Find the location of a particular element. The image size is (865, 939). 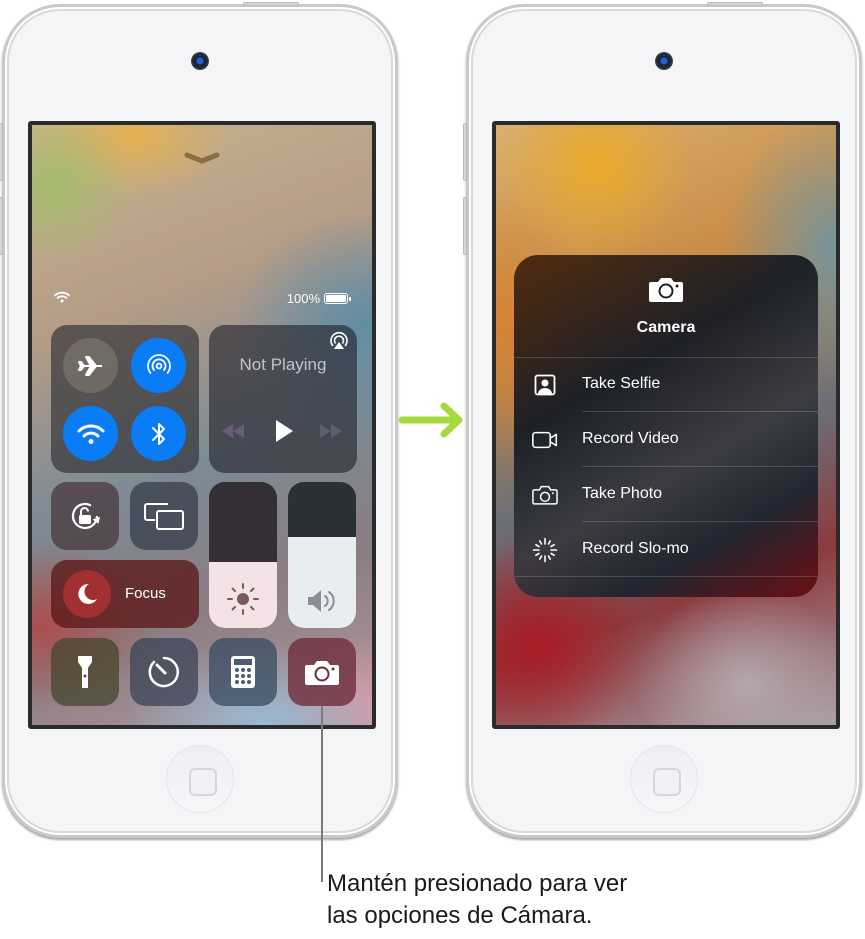

calculator-button is located at coordinates (243, 672).